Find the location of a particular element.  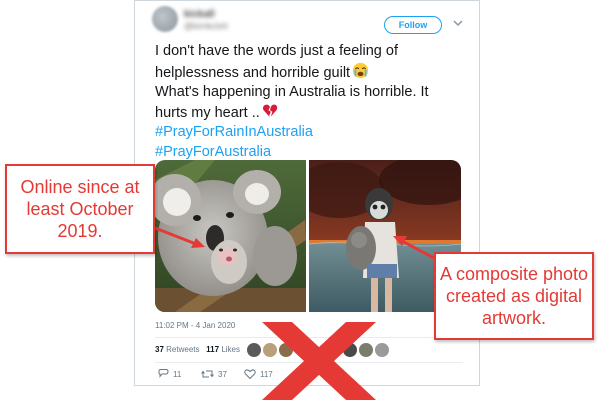

reply-button: 11 is located at coordinates (169, 374).